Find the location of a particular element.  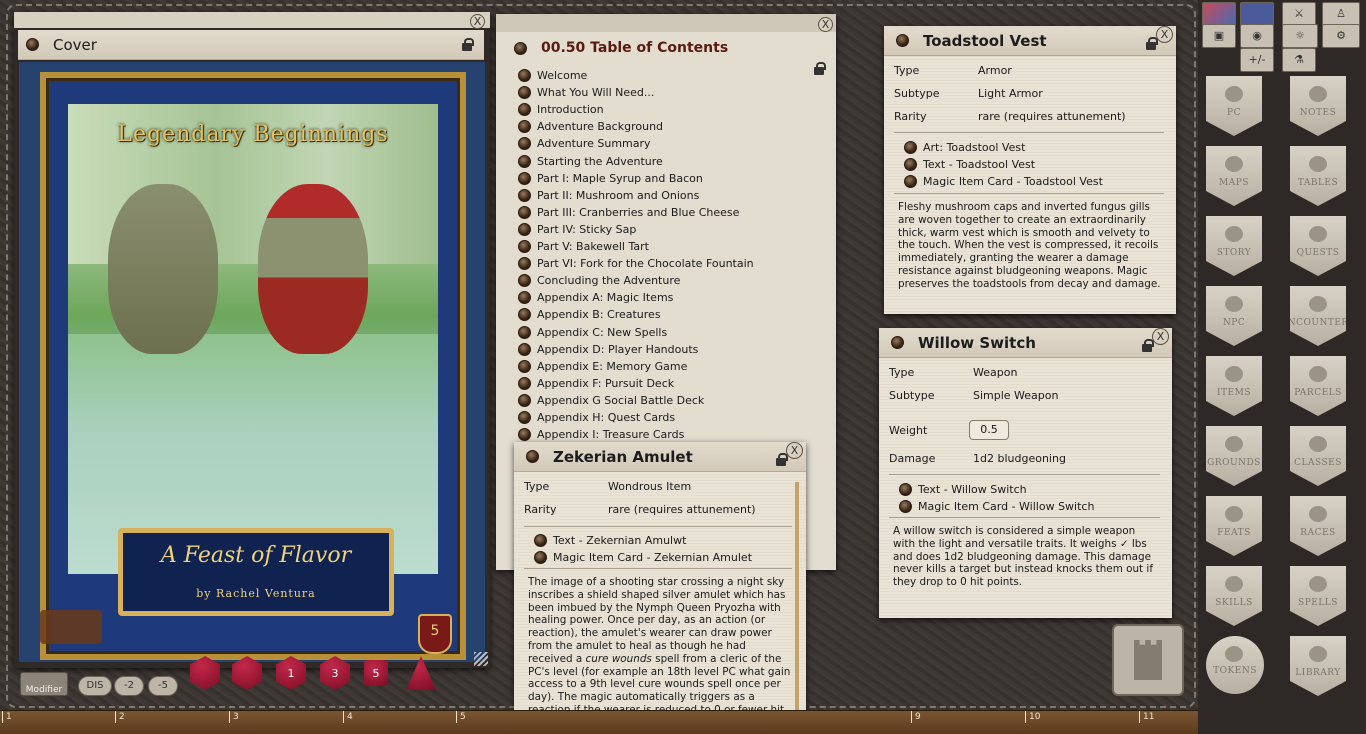

palette-tool-button: ◉ is located at coordinates (1257, 36).